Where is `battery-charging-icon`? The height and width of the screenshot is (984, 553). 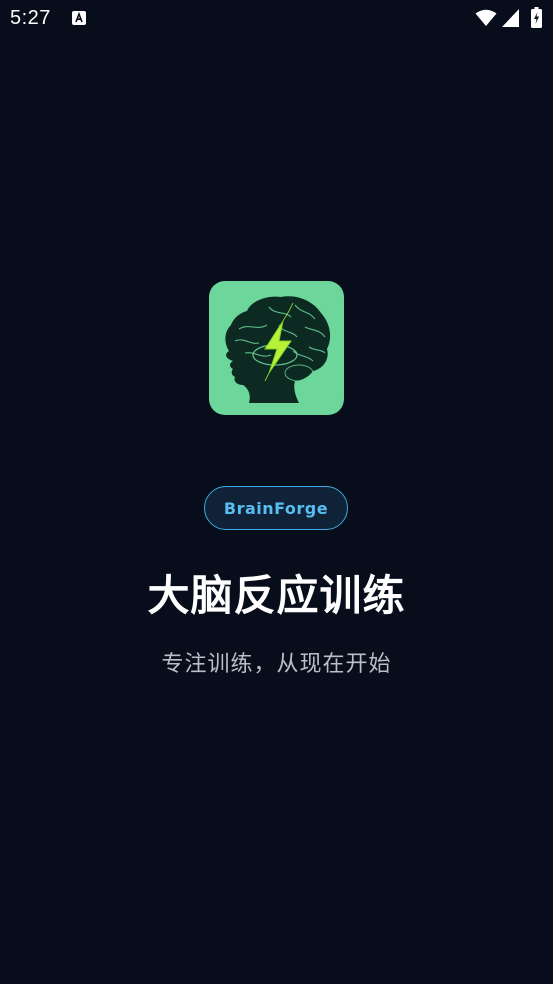
battery-charging-icon is located at coordinates (536, 17).